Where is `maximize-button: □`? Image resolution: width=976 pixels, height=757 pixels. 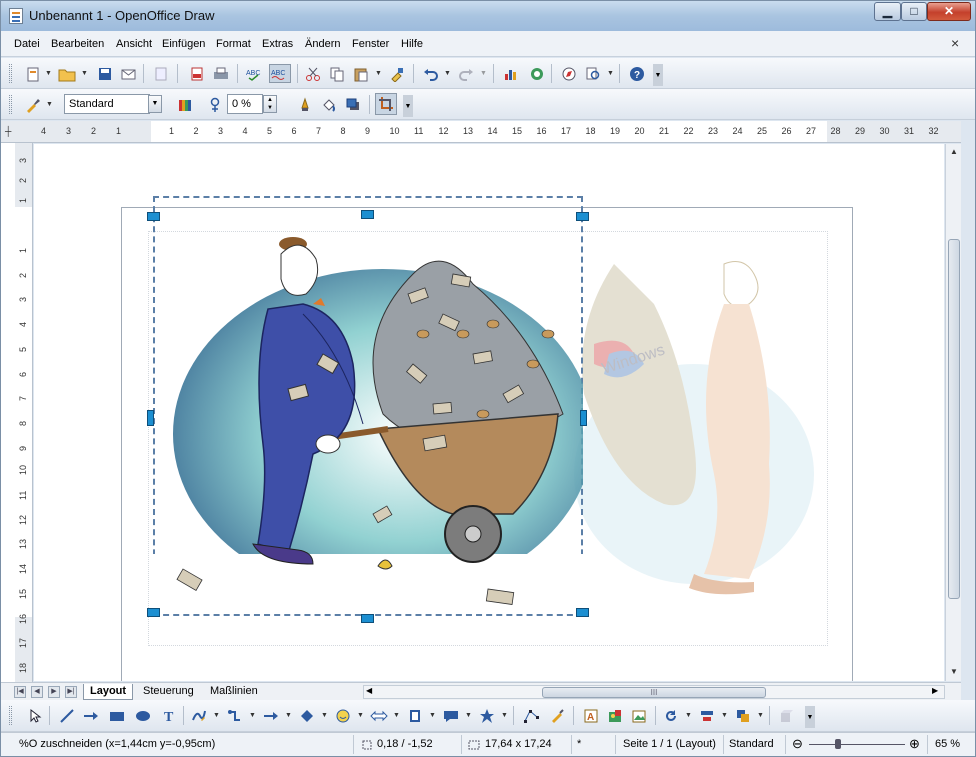 maximize-button: □ is located at coordinates (914, 11).